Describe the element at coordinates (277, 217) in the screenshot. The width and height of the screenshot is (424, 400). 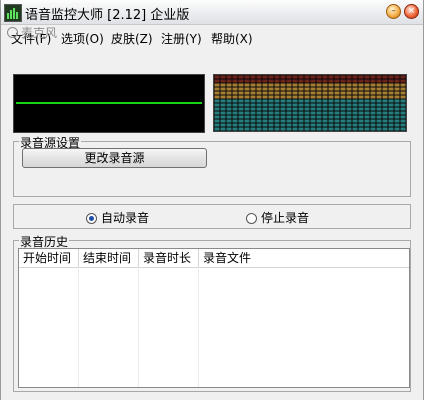
I see `stop-record-radio: 停止录音` at that location.